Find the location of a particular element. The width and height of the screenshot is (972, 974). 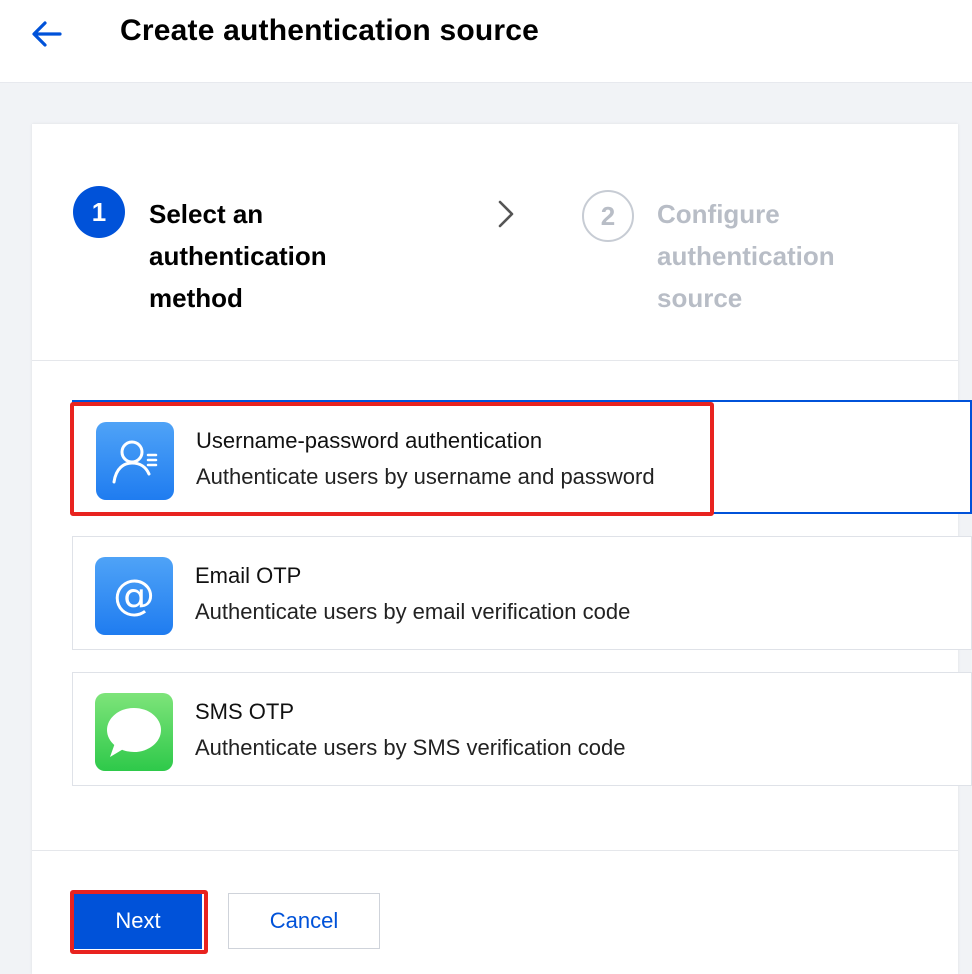

message-bubble-icon is located at coordinates (134, 732).